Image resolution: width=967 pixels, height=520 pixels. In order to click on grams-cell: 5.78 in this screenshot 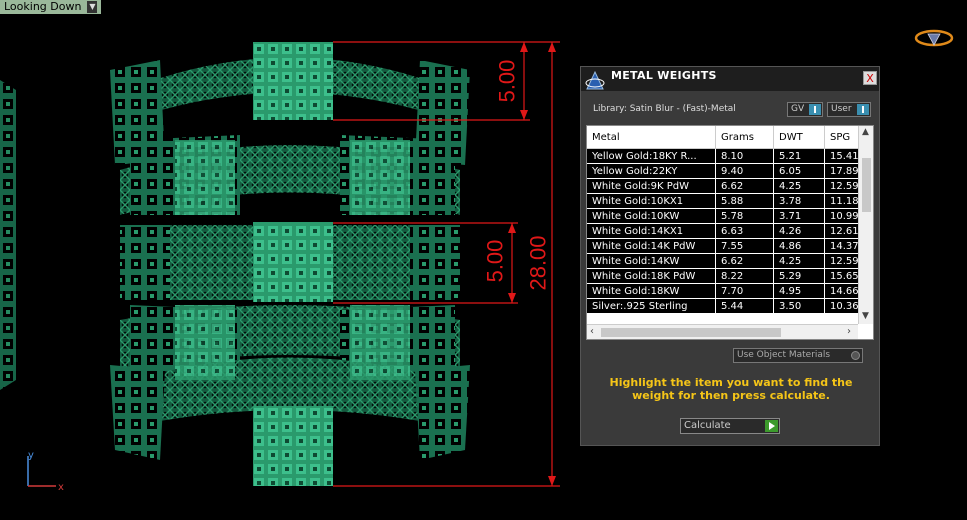, I will do `click(744, 216)`.